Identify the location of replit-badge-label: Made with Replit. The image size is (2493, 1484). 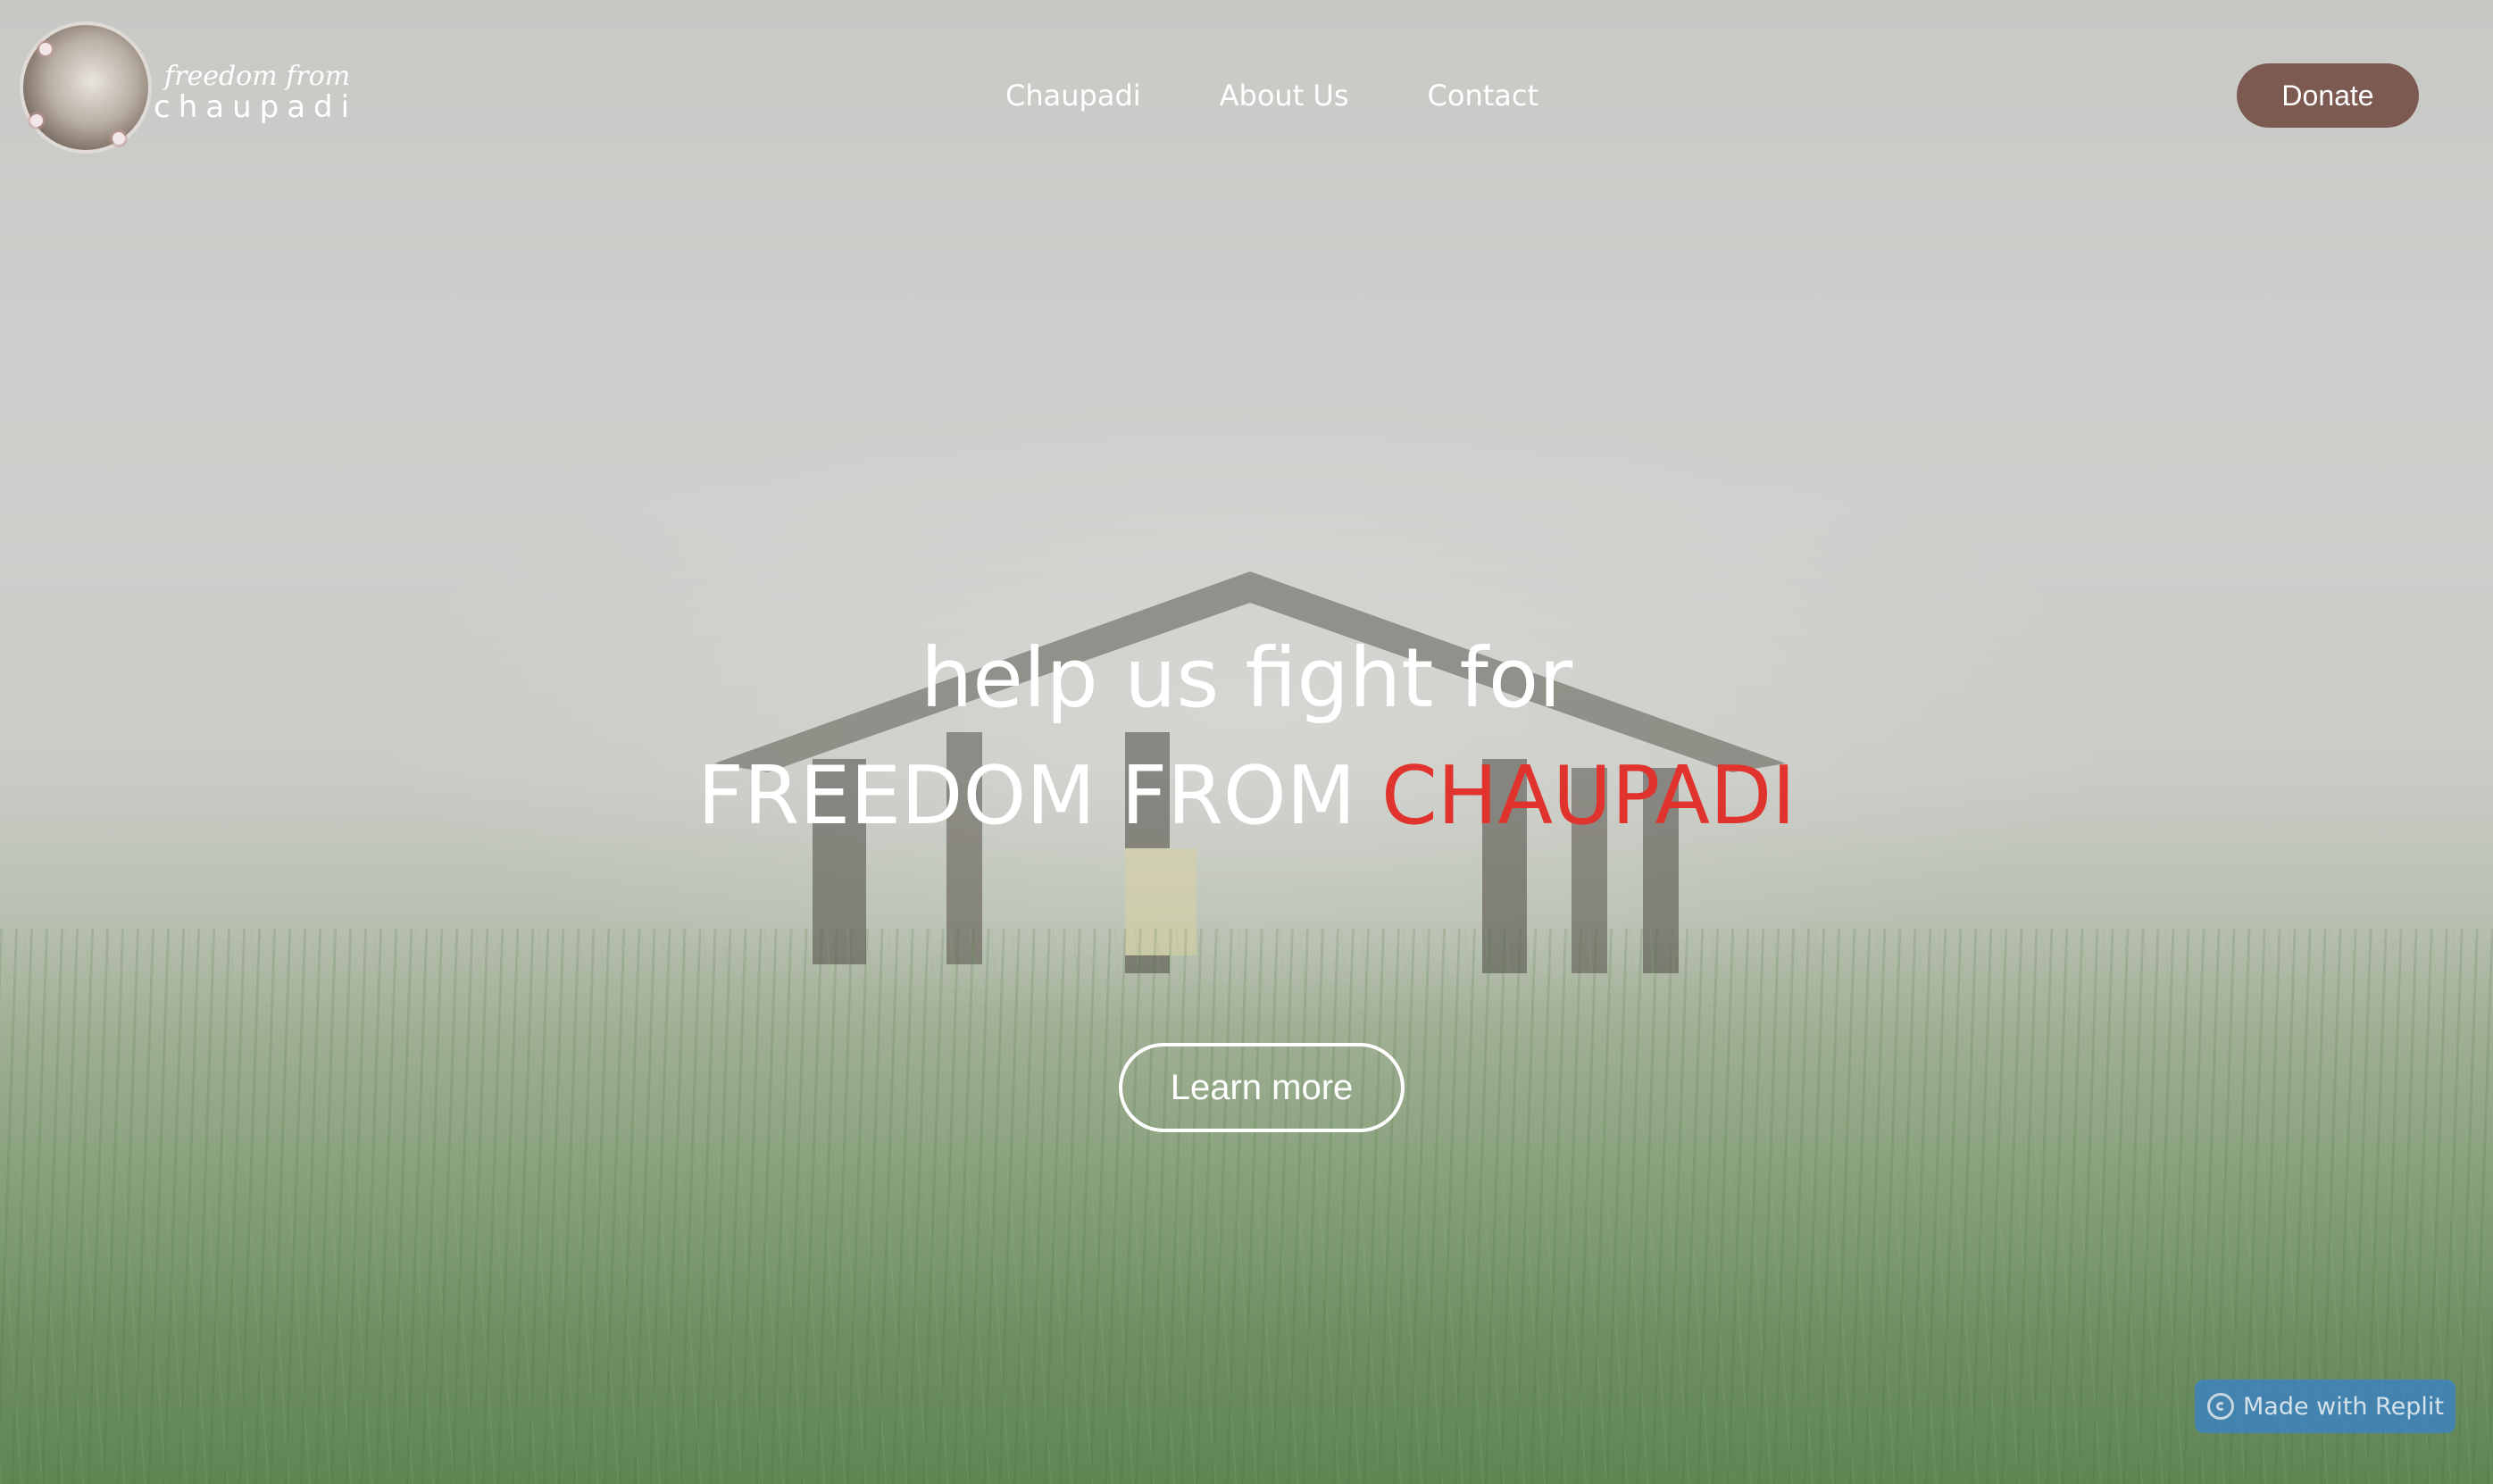
(2343, 1406).